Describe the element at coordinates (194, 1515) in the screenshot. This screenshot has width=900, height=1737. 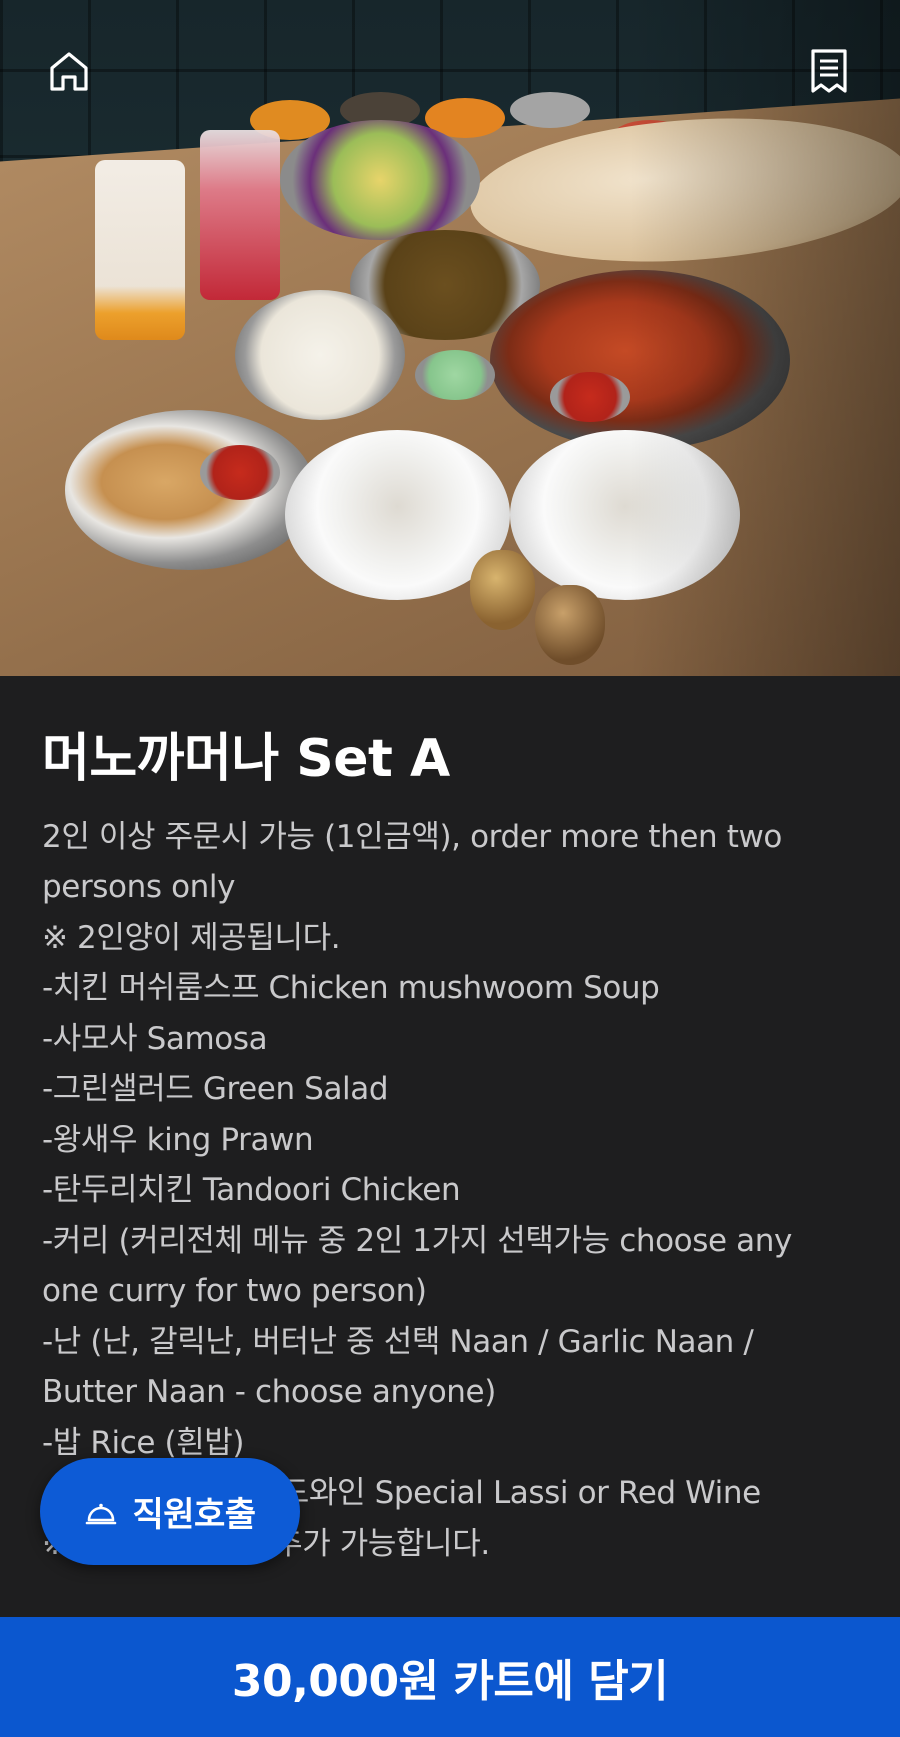
I see `staff-call-label: 직원호출` at that location.